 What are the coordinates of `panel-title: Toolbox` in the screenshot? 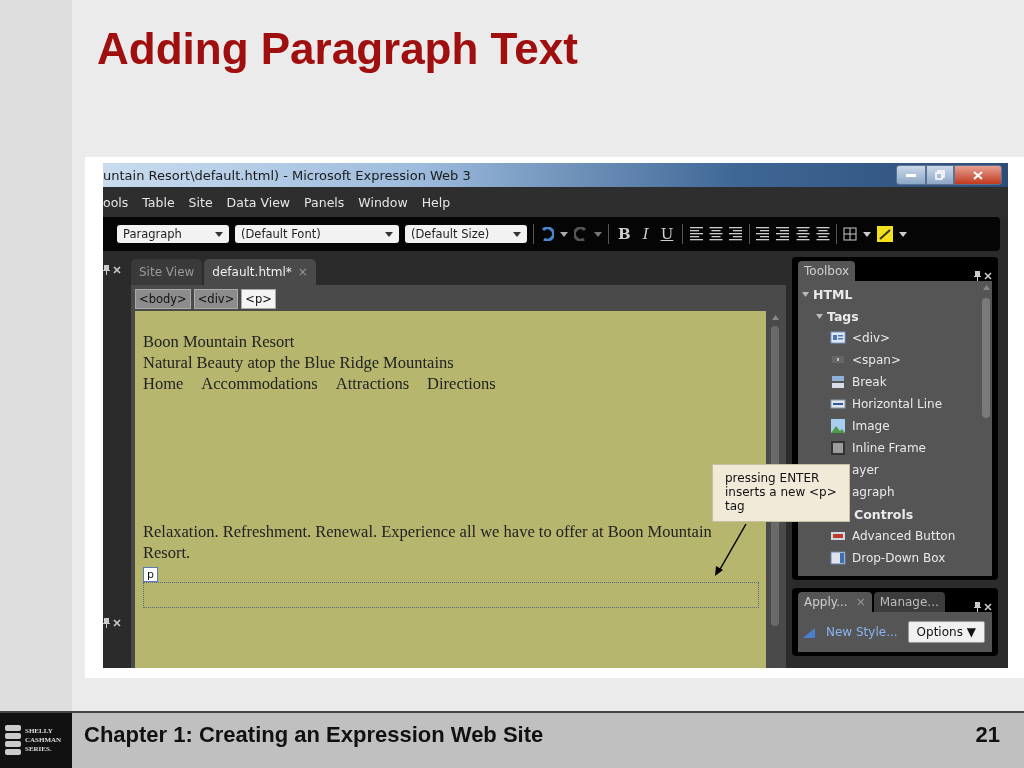 It's located at (826, 271).